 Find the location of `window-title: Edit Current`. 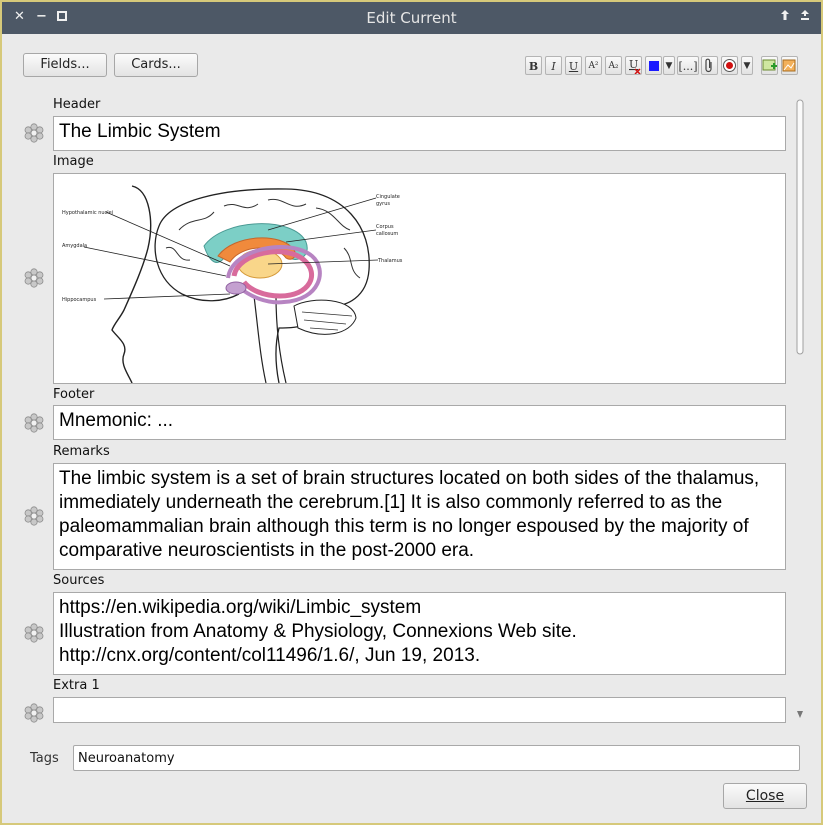

window-title: Edit Current is located at coordinates (411, 18).